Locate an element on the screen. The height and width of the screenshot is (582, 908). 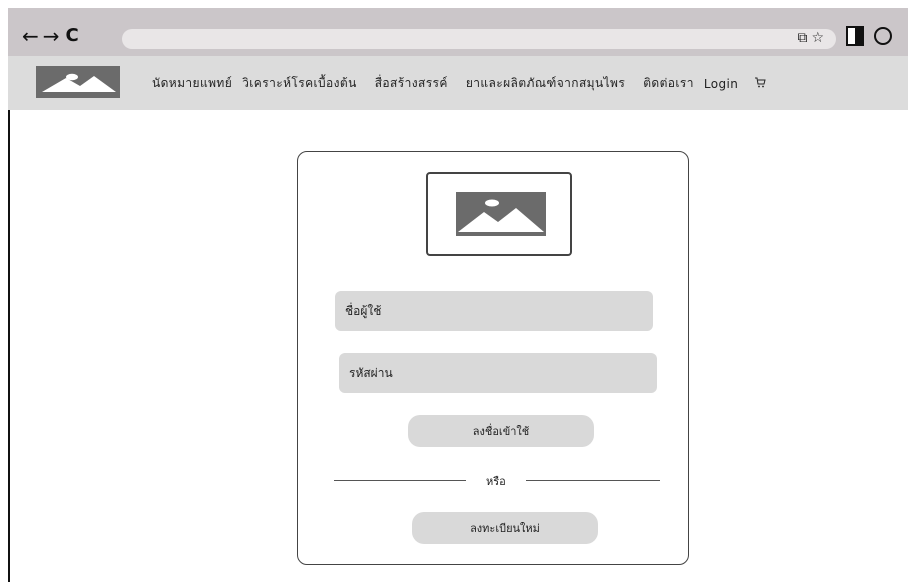
password-input is located at coordinates (498, 373).